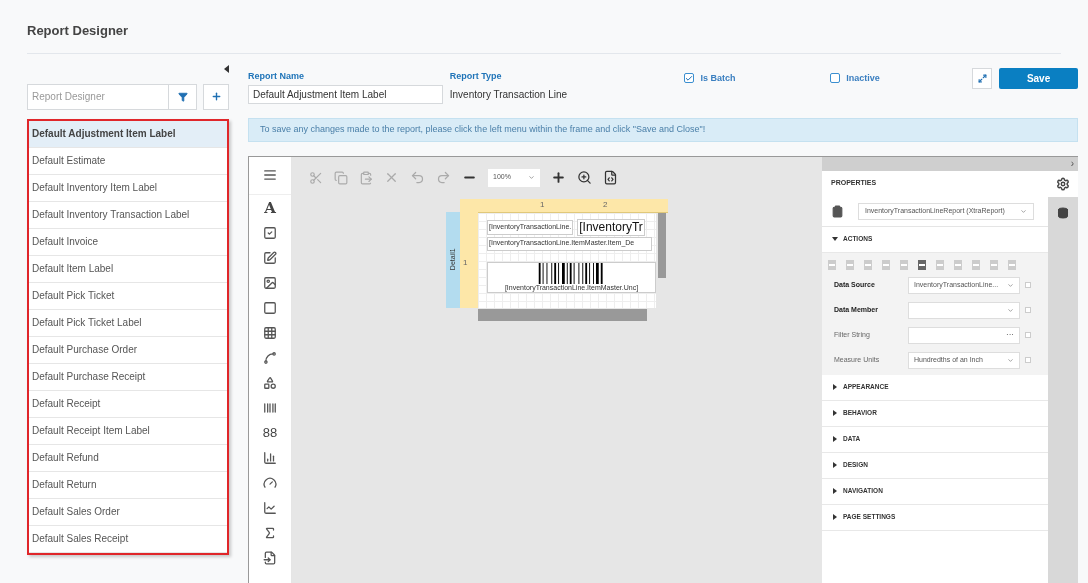 The height and width of the screenshot is (583, 1088). What do you see at coordinates (663, 129) in the screenshot?
I see `info-banner: To save any changes made to the report, please click the left menu within the frame and click "Save and Close"!` at bounding box center [663, 129].